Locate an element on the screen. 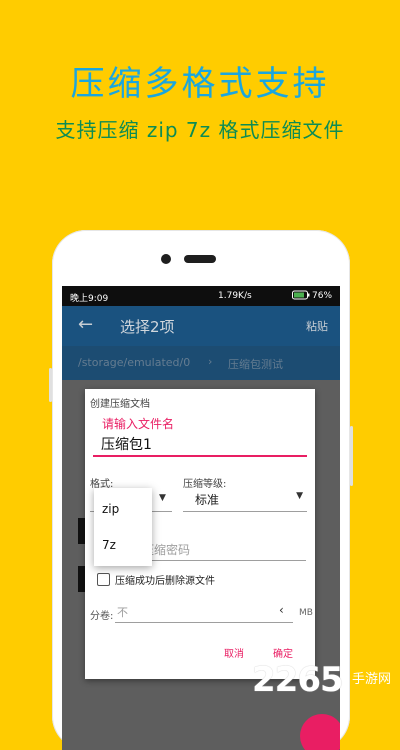  breadcrumb-root: /storage/emulated/0 is located at coordinates (134, 362).